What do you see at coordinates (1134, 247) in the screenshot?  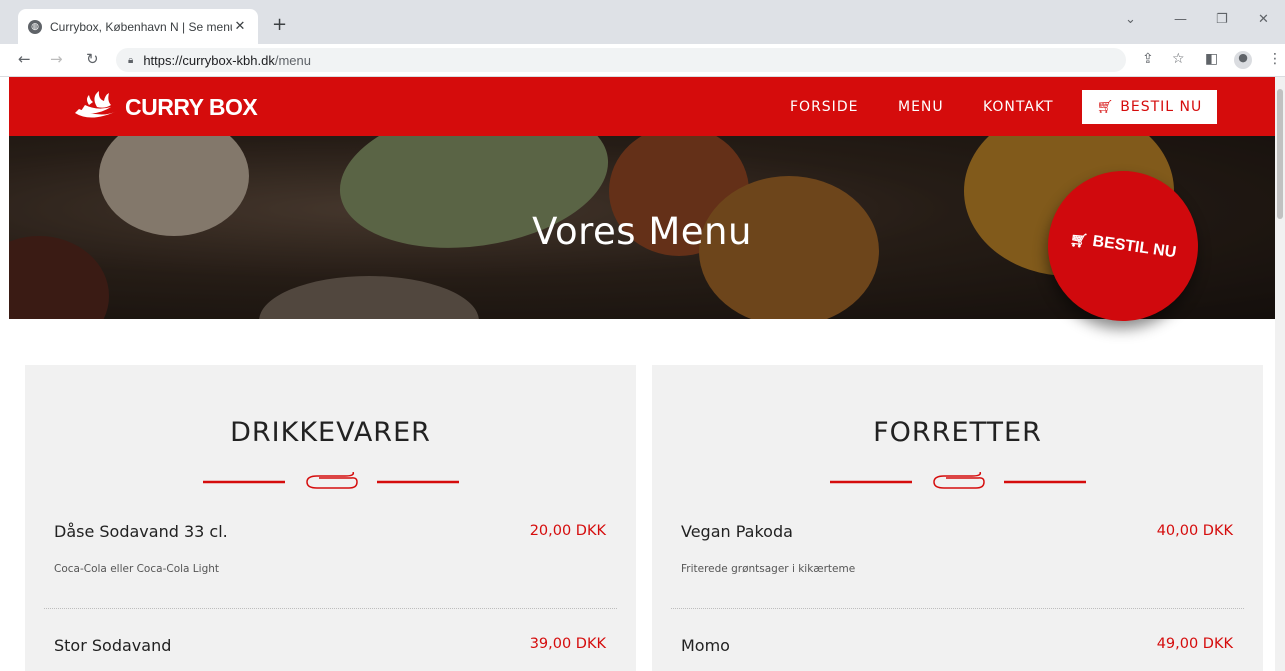 I see `order-now-badge-label: BESTIL NU` at bounding box center [1134, 247].